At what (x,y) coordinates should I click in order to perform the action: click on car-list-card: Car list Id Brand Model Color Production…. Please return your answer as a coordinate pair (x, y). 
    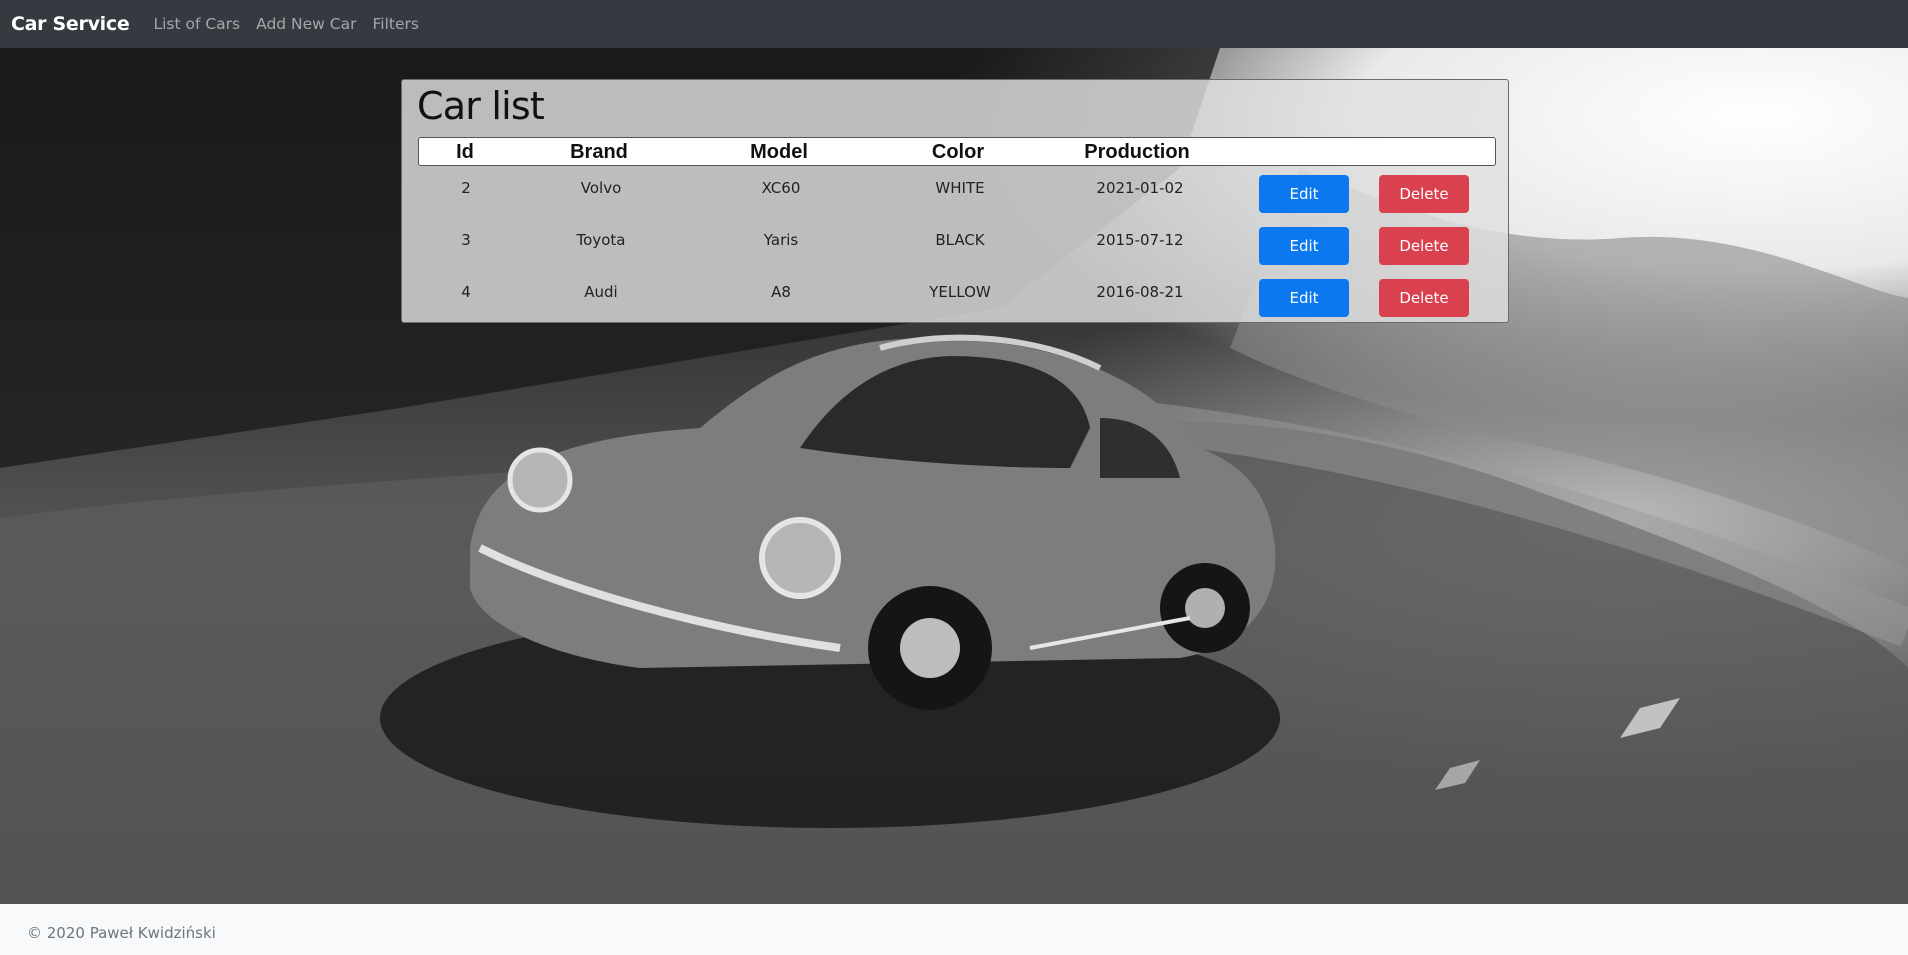
    Looking at the image, I should click on (955, 201).